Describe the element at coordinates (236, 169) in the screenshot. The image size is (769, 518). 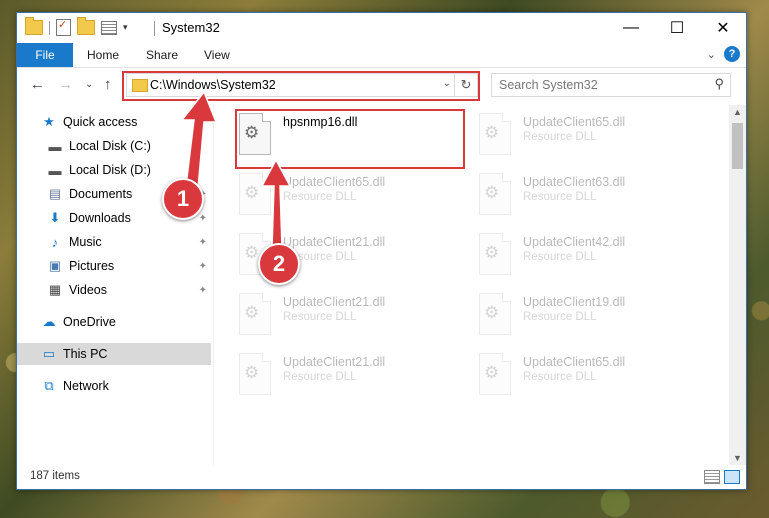
I see `annotation-arrows` at that location.